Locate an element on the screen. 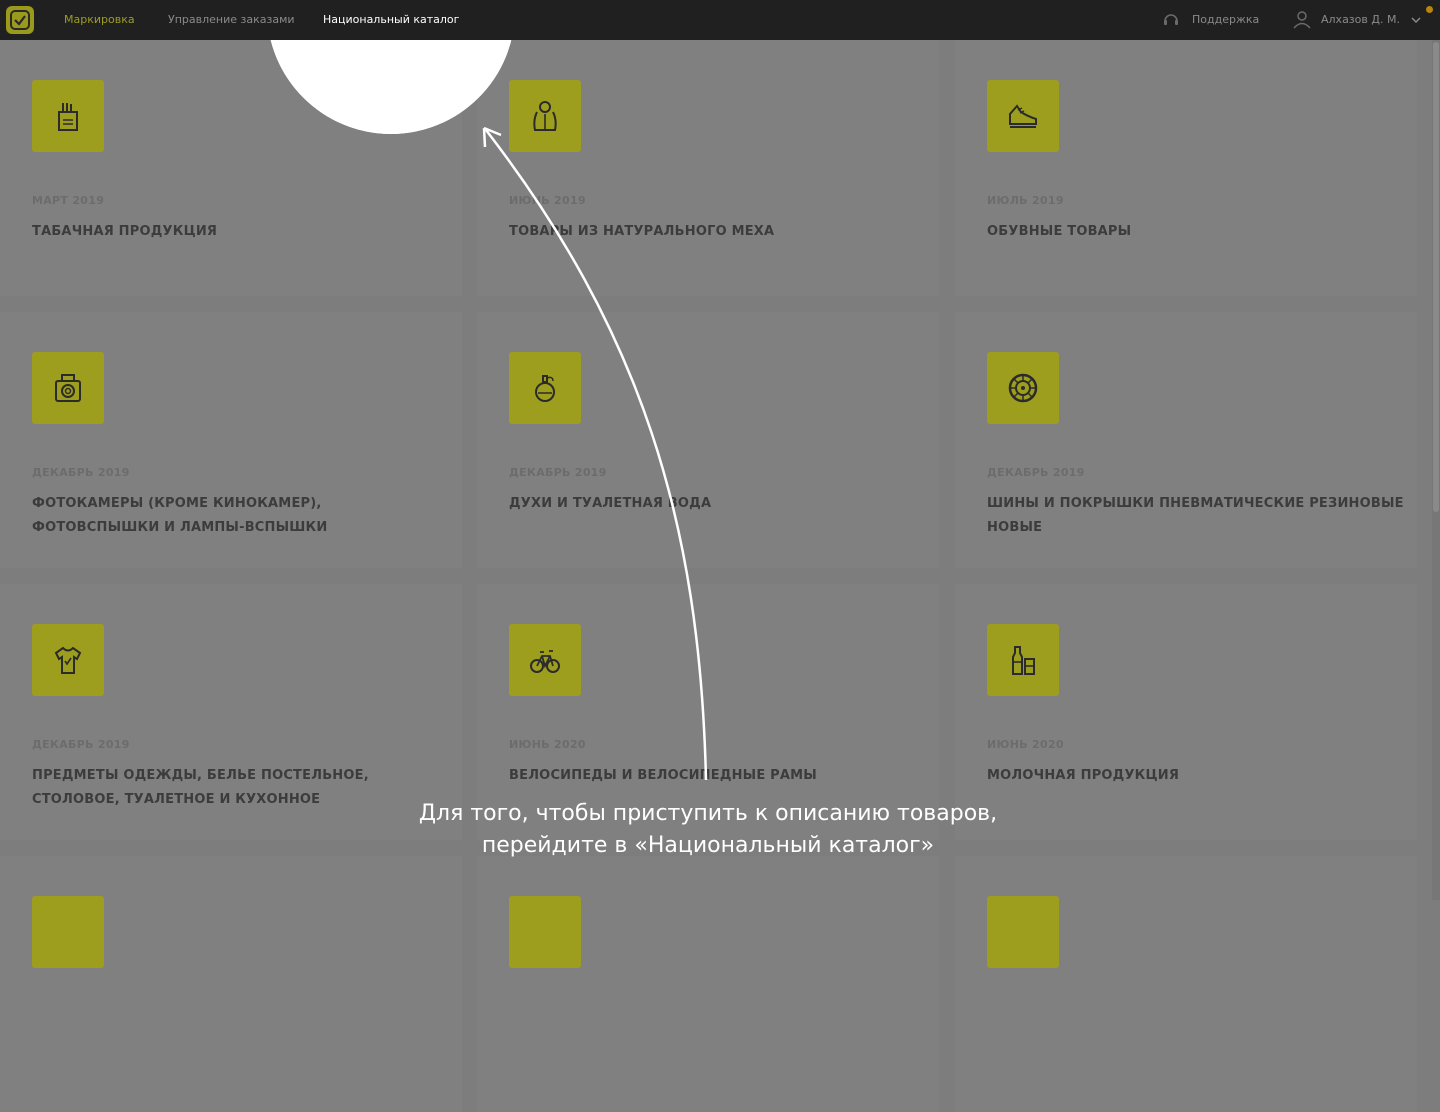  vertical-scrollbar is located at coordinates (1436, 470).